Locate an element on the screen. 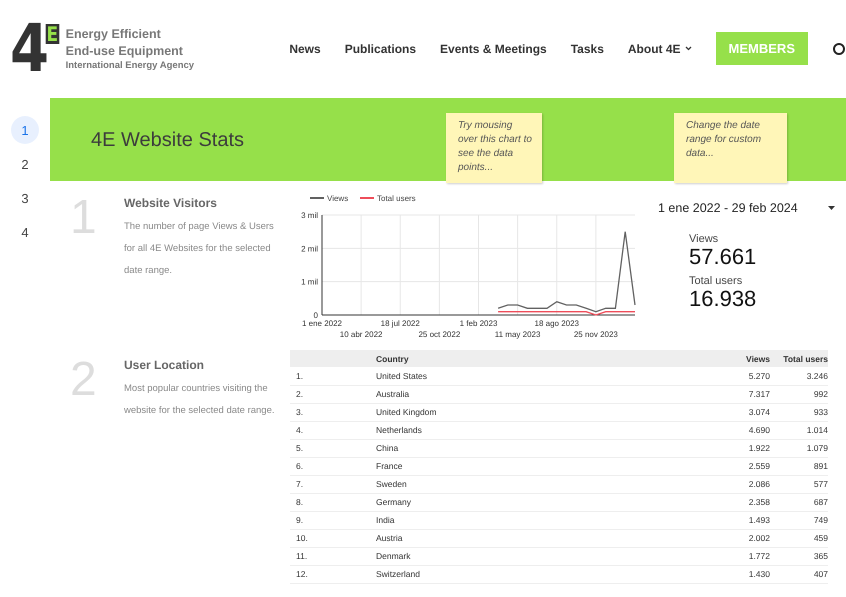 This screenshot has height=597, width=846. nav-dropdown: About 4E is located at coordinates (660, 49).